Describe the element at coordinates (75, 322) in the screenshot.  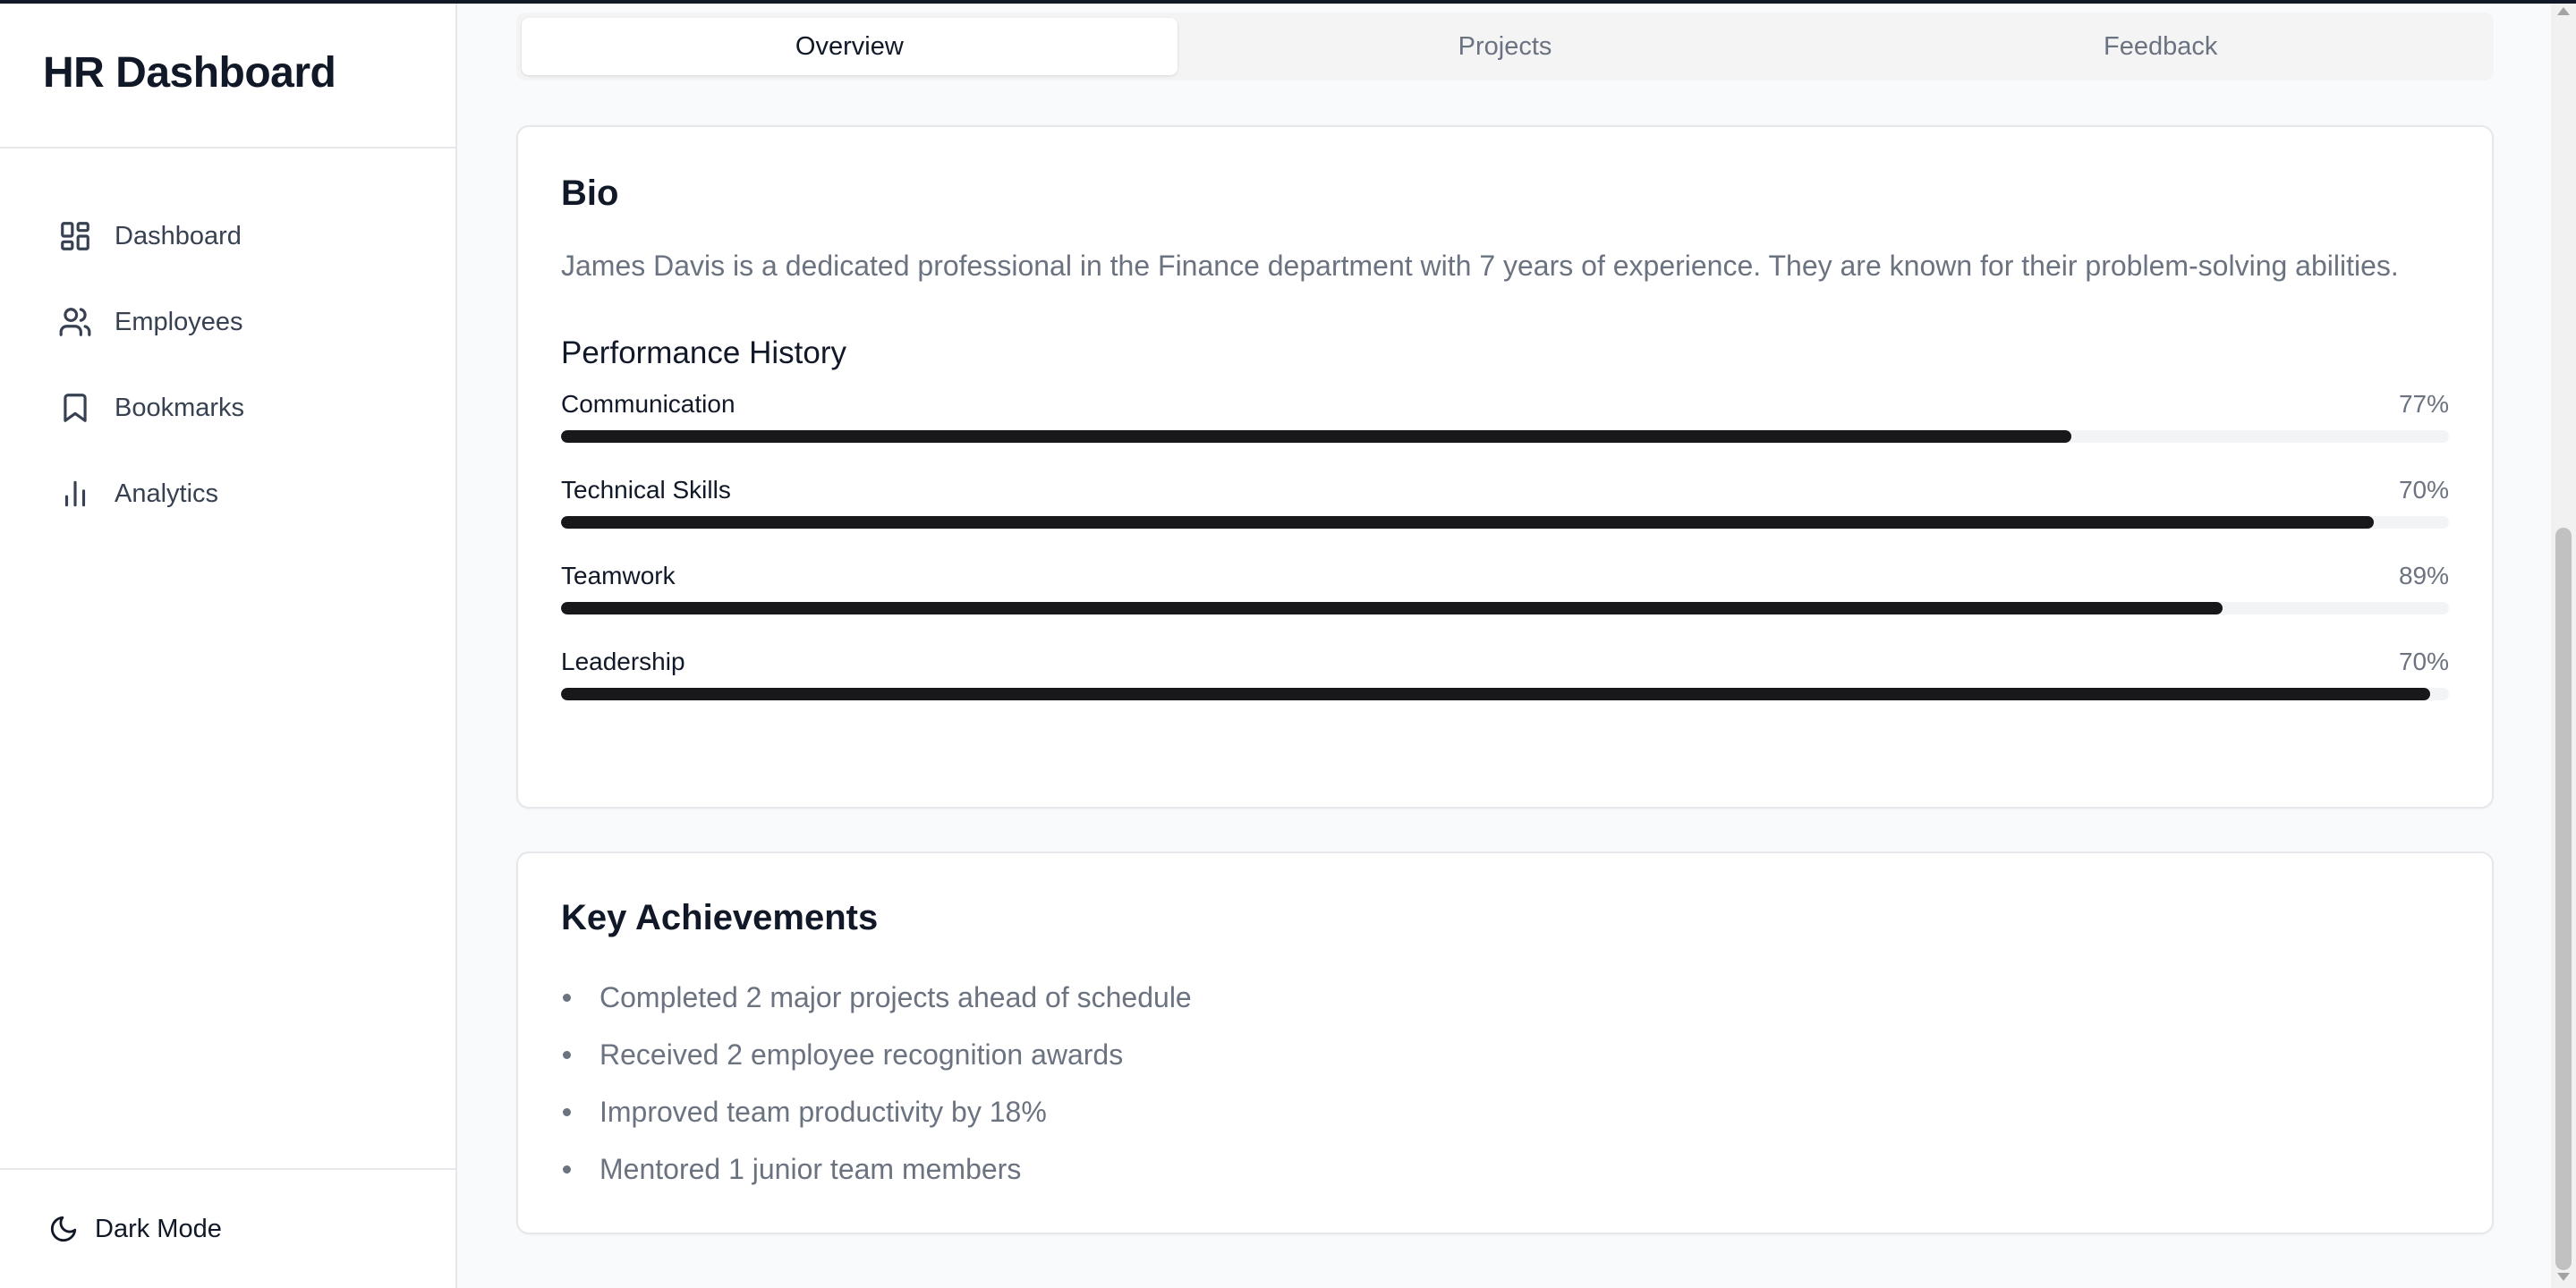
I see `users-icon` at that location.